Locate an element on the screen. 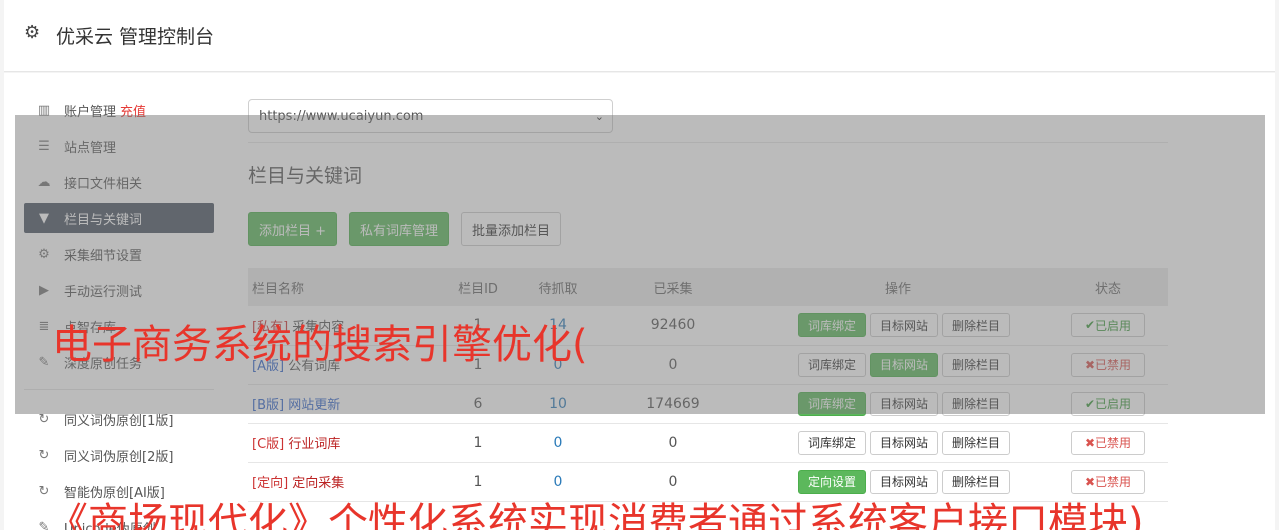 Image resolution: width=1279 pixels, height=530 pixels. target-site-button: 目标网站 is located at coordinates (904, 442).